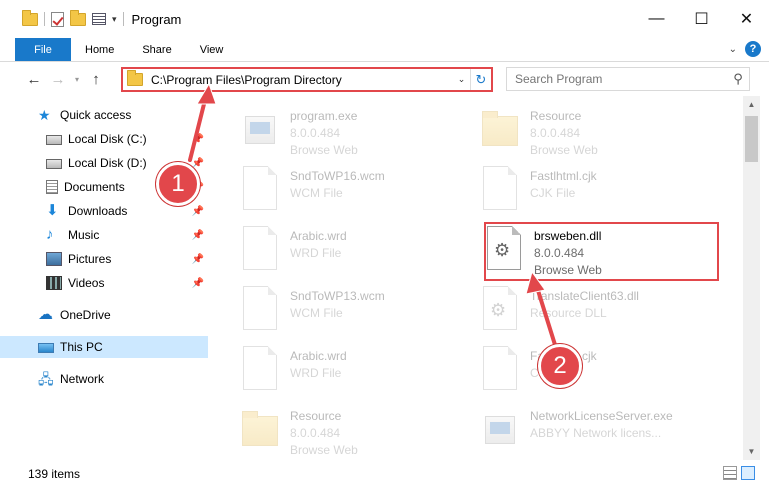  What do you see at coordinates (733, 49) in the screenshot?
I see `expand-ribbon-icon: ⌄` at bounding box center [733, 49].